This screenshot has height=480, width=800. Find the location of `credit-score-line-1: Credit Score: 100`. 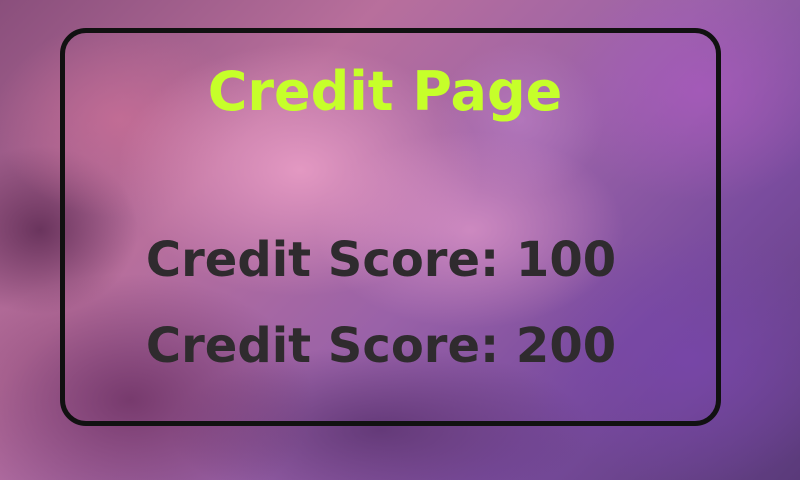

credit-score-line-1: Credit Score: 100 is located at coordinates (381, 260).